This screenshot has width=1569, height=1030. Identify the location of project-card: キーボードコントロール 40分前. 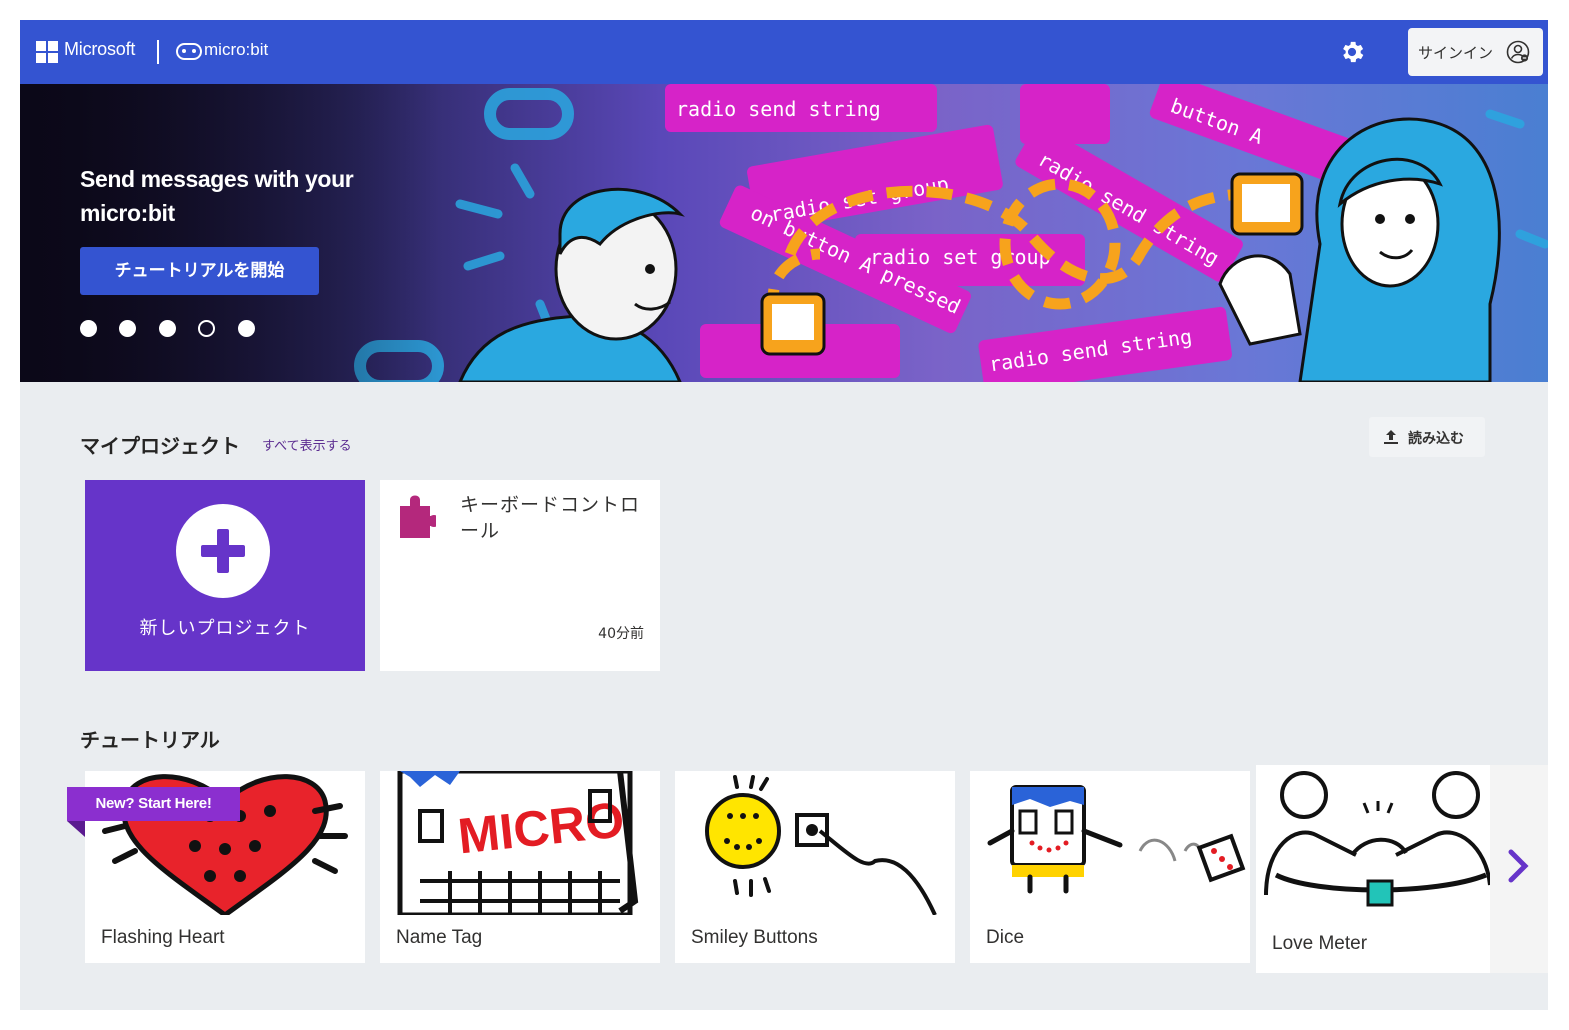
(520, 575).